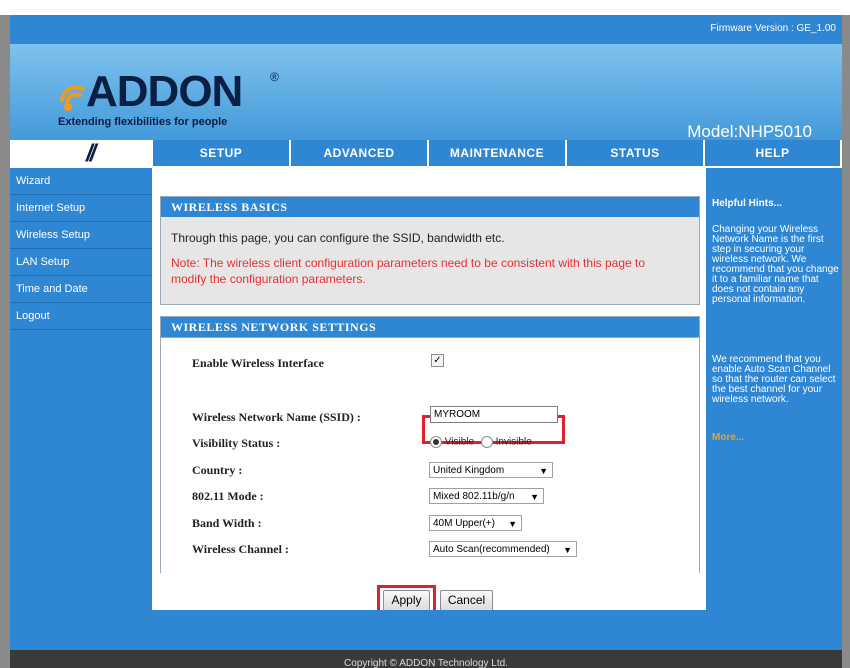 The height and width of the screenshot is (668, 850). I want to click on tab-advanced: ADVANCED, so click(359, 153).